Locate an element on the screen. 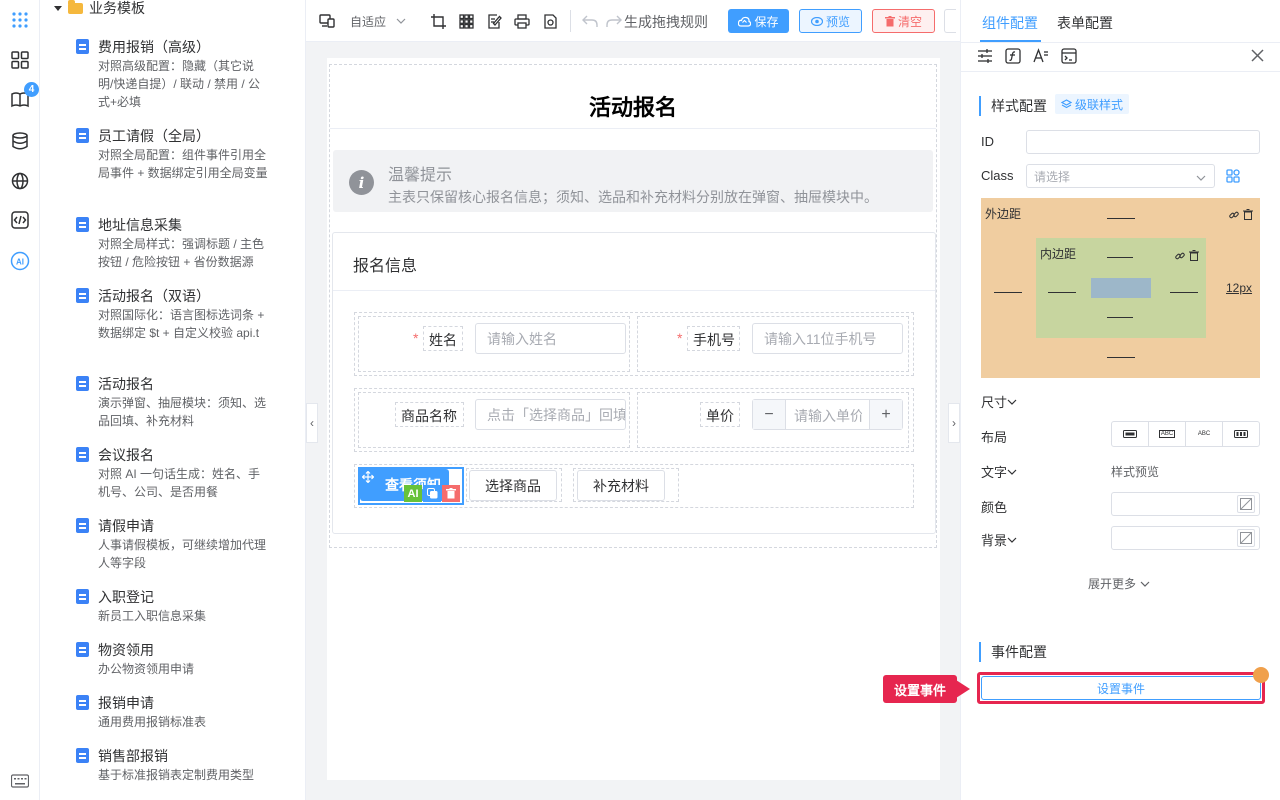 The width and height of the screenshot is (1280, 800). class-select: 请选择 is located at coordinates (1120, 176).